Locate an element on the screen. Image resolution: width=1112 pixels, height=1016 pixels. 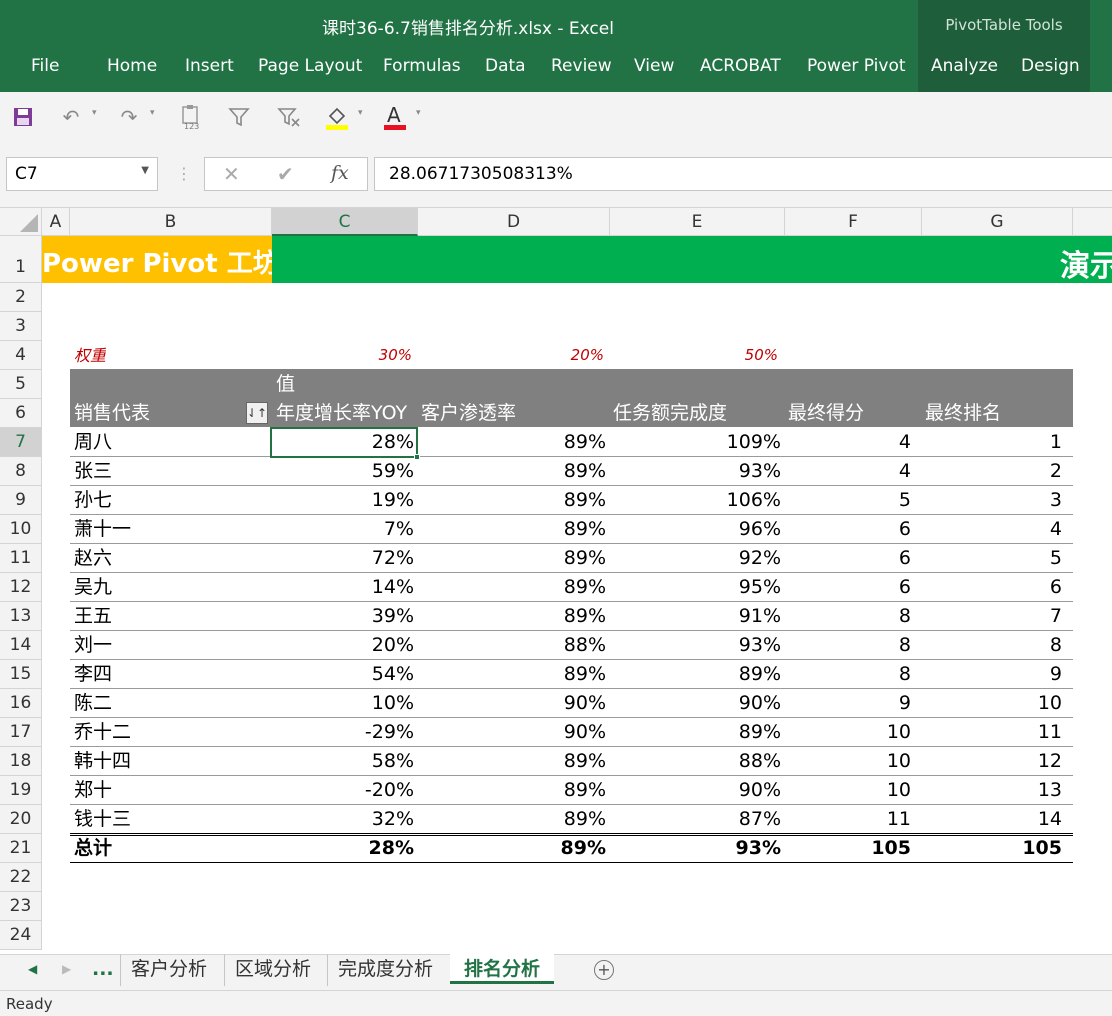
column-header-a: A is located at coordinates (56, 222).